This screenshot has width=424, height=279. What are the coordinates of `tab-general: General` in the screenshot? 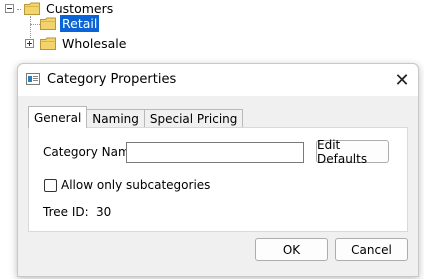 It's located at (58, 117).